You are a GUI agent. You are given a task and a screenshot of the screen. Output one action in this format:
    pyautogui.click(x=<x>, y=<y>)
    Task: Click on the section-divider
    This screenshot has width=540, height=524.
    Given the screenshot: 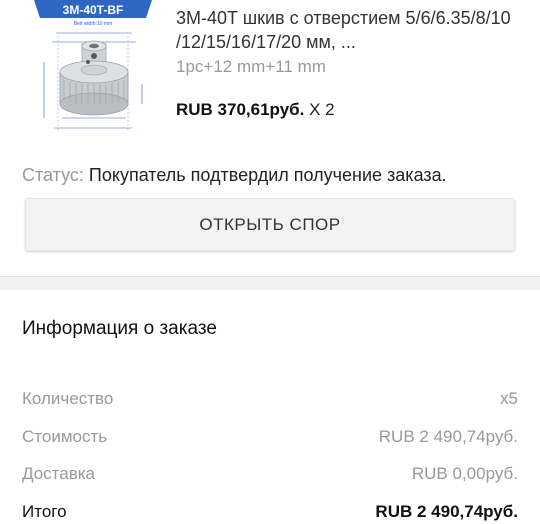 What is the action you would take?
    pyautogui.click(x=270, y=283)
    